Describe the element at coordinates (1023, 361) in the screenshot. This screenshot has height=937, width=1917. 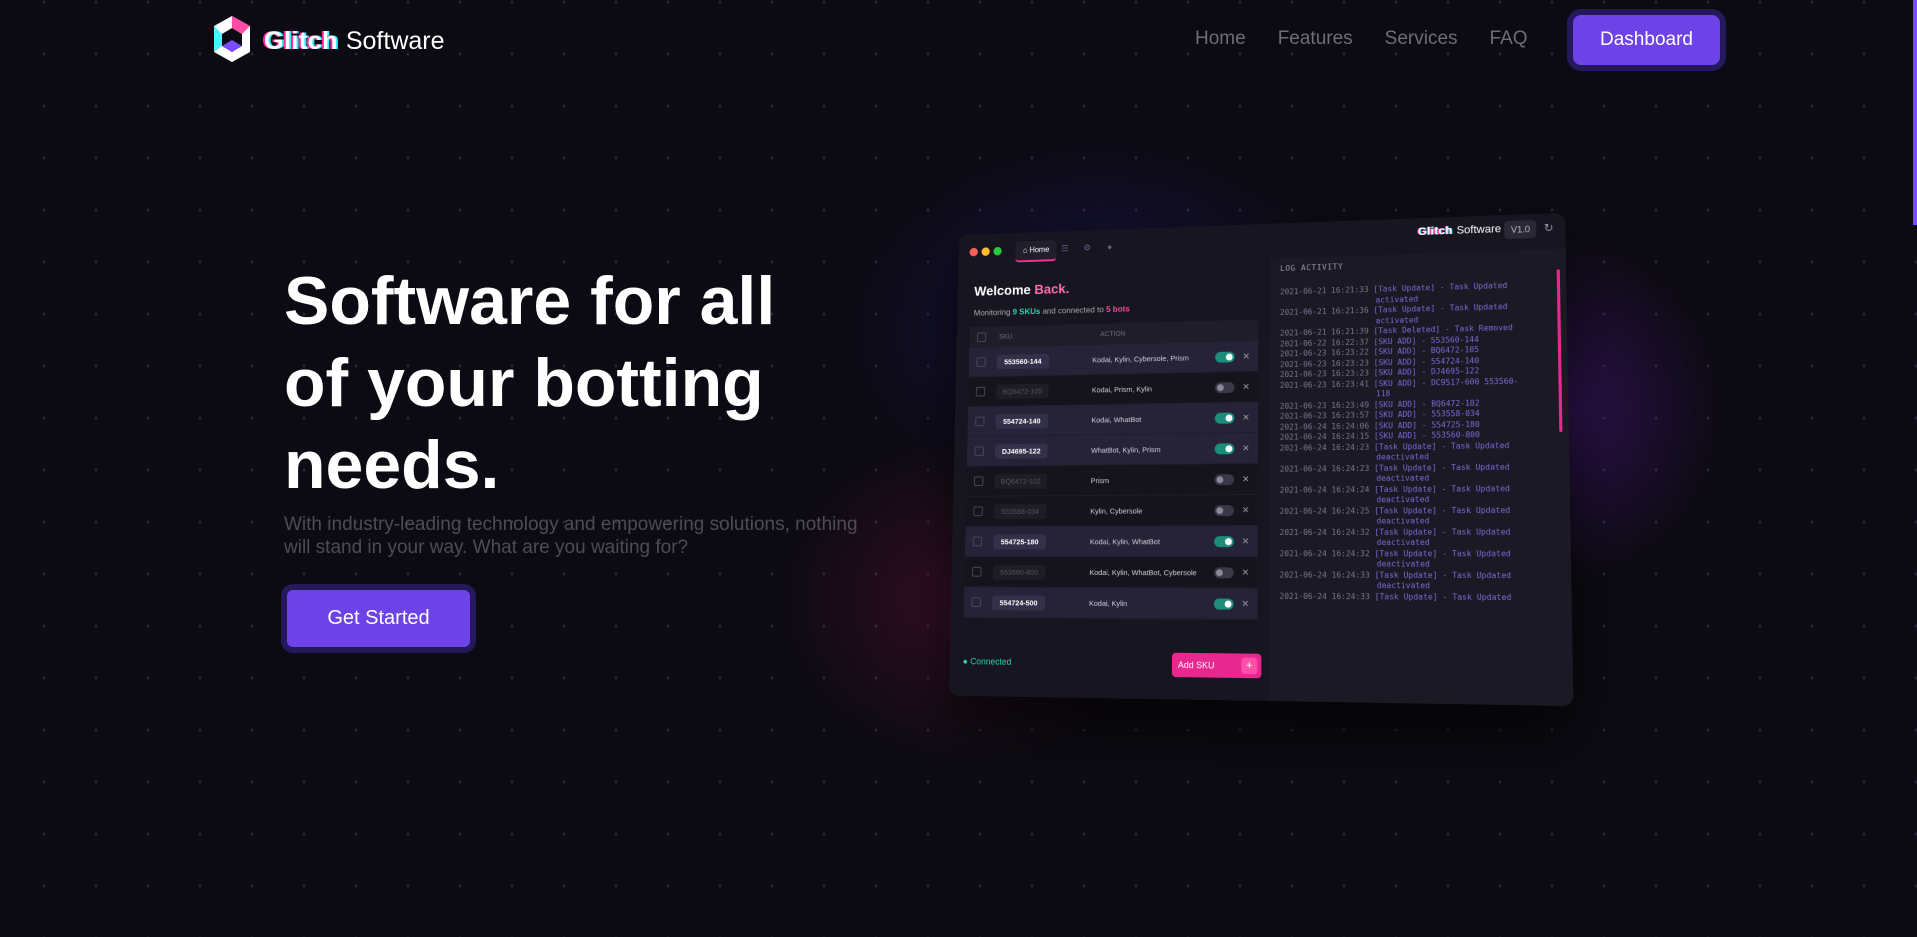
I see `sku-code: 553560-144` at that location.